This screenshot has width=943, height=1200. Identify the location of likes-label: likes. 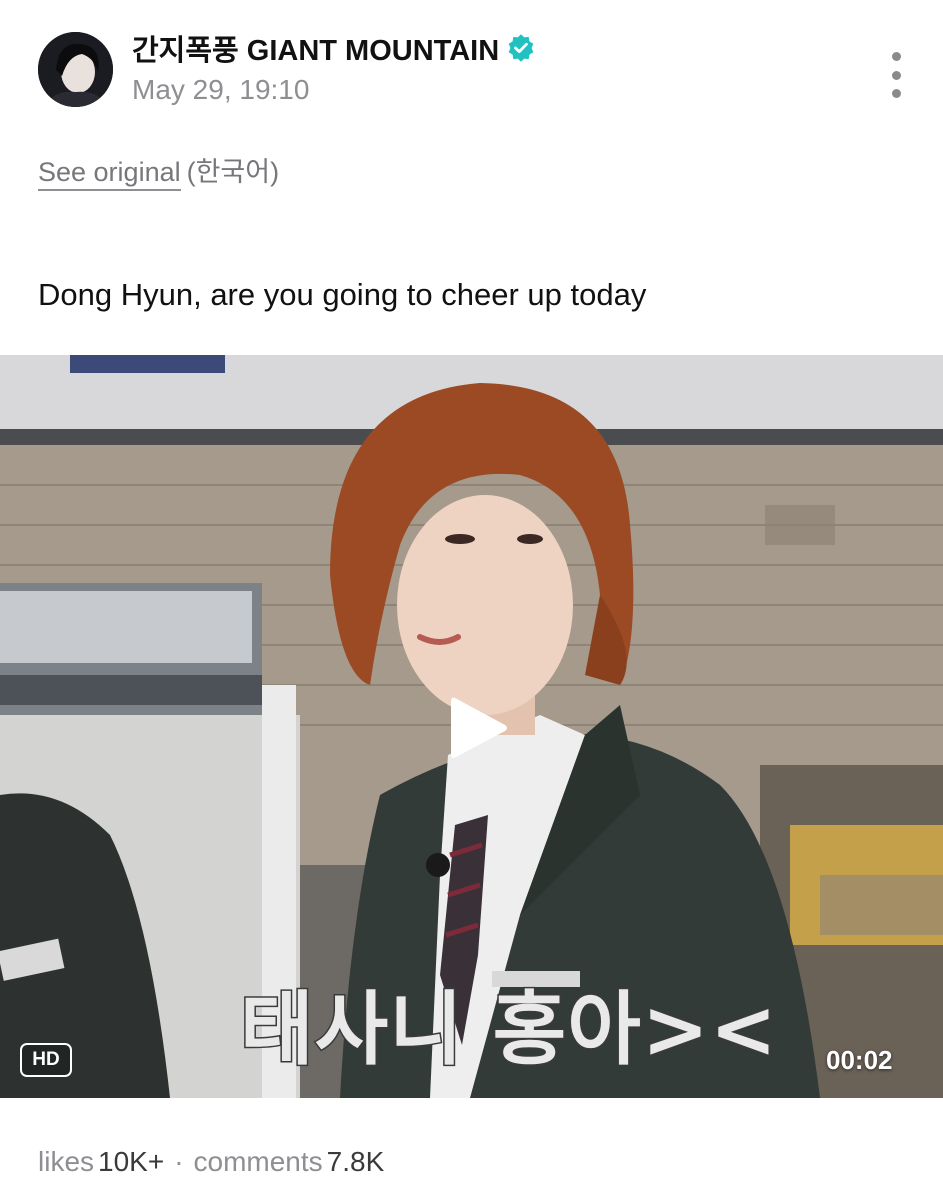
(66, 1161).